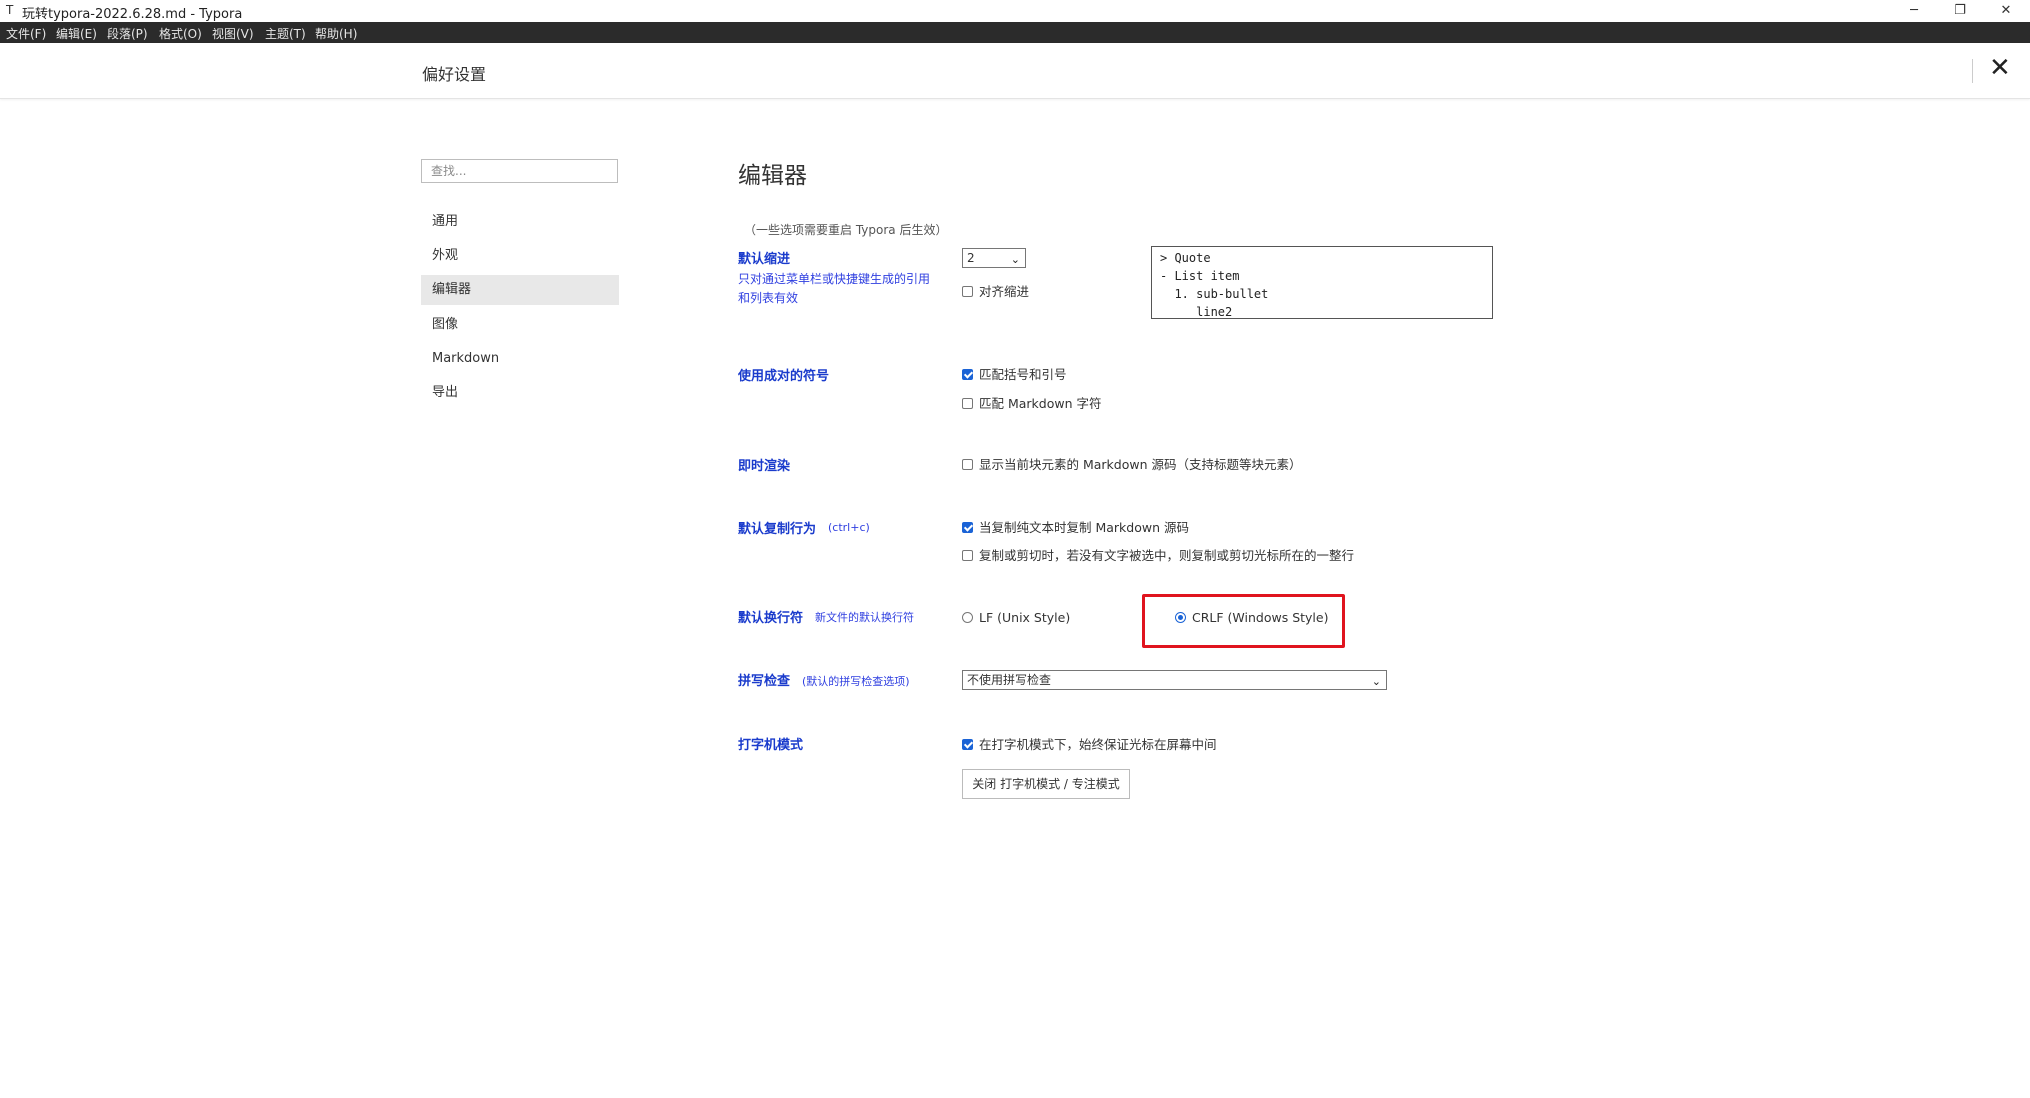 The image size is (2030, 1098). What do you see at coordinates (967, 617) in the screenshot?
I see `lf-radio` at bounding box center [967, 617].